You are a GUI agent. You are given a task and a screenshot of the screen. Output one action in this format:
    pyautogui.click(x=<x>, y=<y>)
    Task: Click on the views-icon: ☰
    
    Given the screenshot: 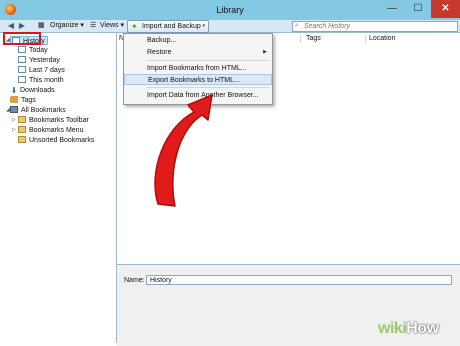 What is the action you would take?
    pyautogui.click(x=93, y=25)
    